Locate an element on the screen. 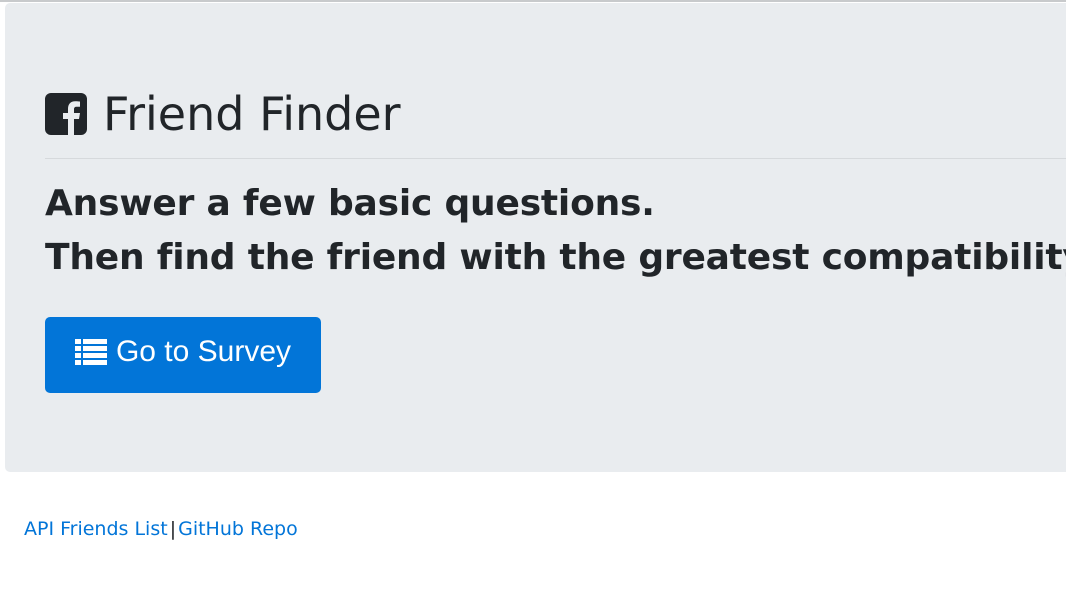  lead-text-line-1: Answer a few basic questions. is located at coordinates (350, 203).